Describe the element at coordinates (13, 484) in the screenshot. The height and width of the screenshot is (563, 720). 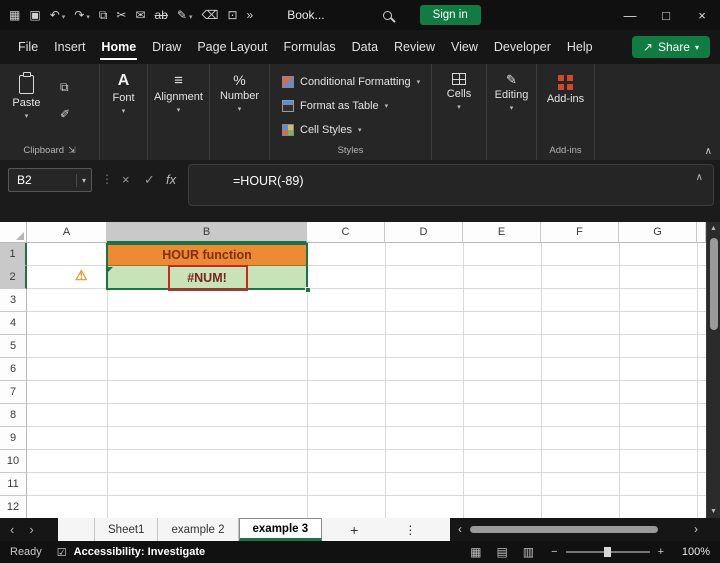
I see `row-header-11: 11` at that location.